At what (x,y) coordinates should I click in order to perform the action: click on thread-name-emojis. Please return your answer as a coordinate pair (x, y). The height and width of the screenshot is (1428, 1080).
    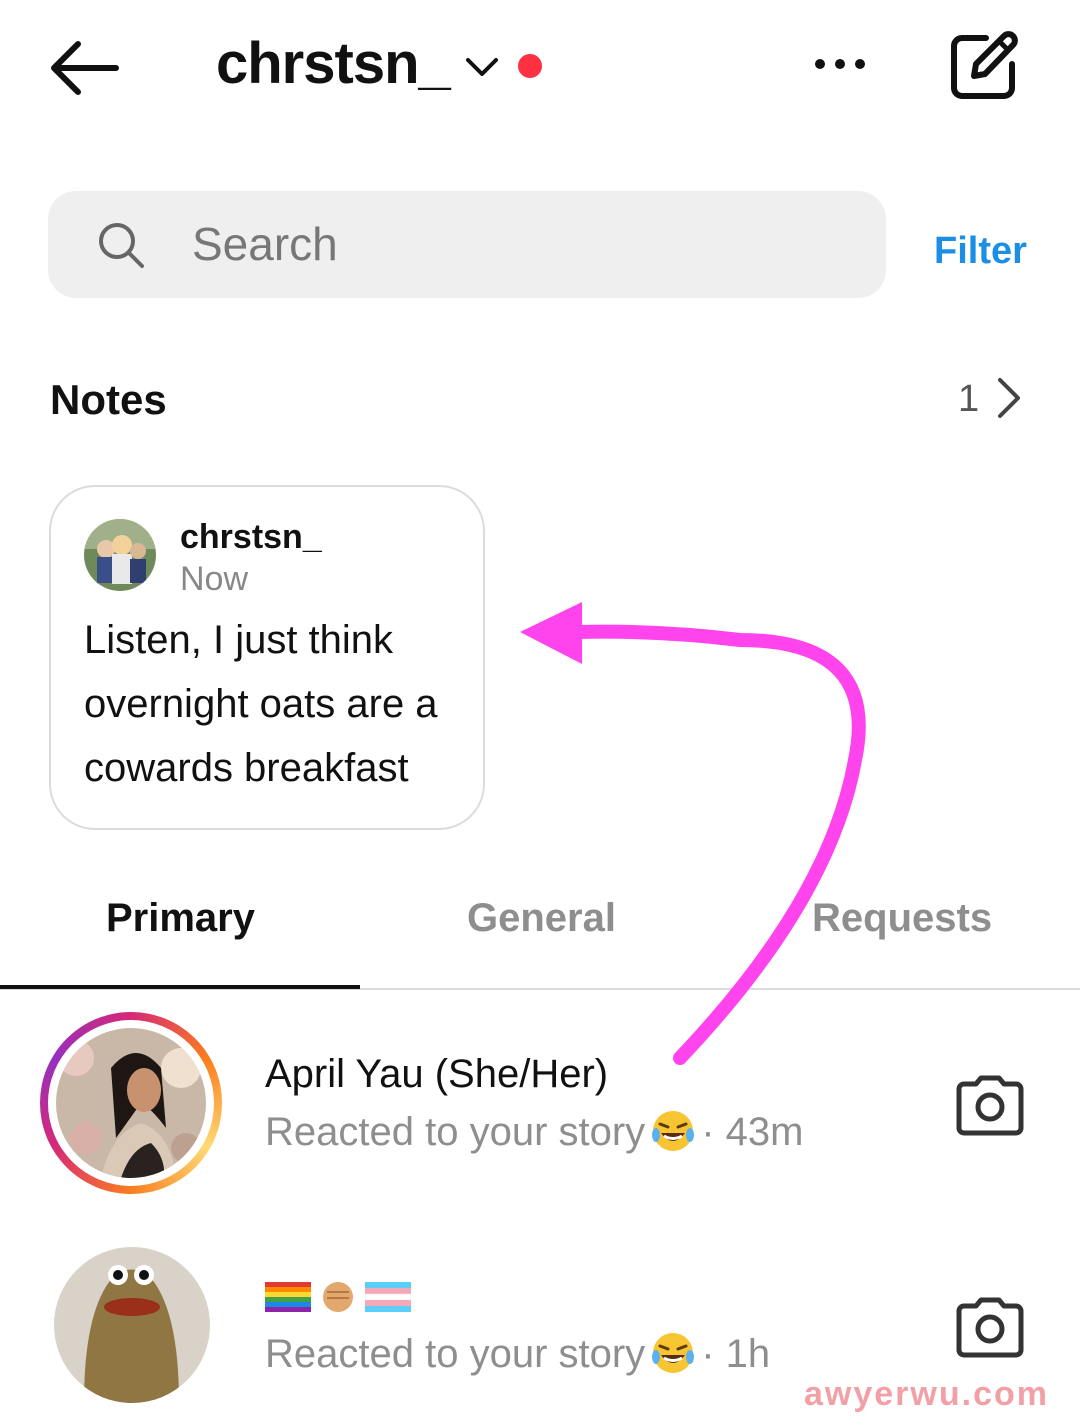
    Looking at the image, I should click on (338, 1297).